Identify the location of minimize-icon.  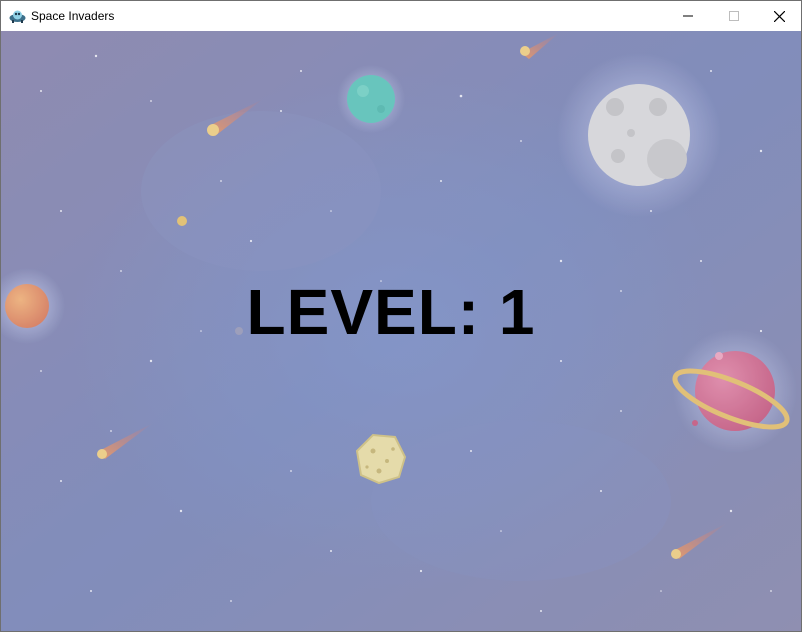
(688, 16).